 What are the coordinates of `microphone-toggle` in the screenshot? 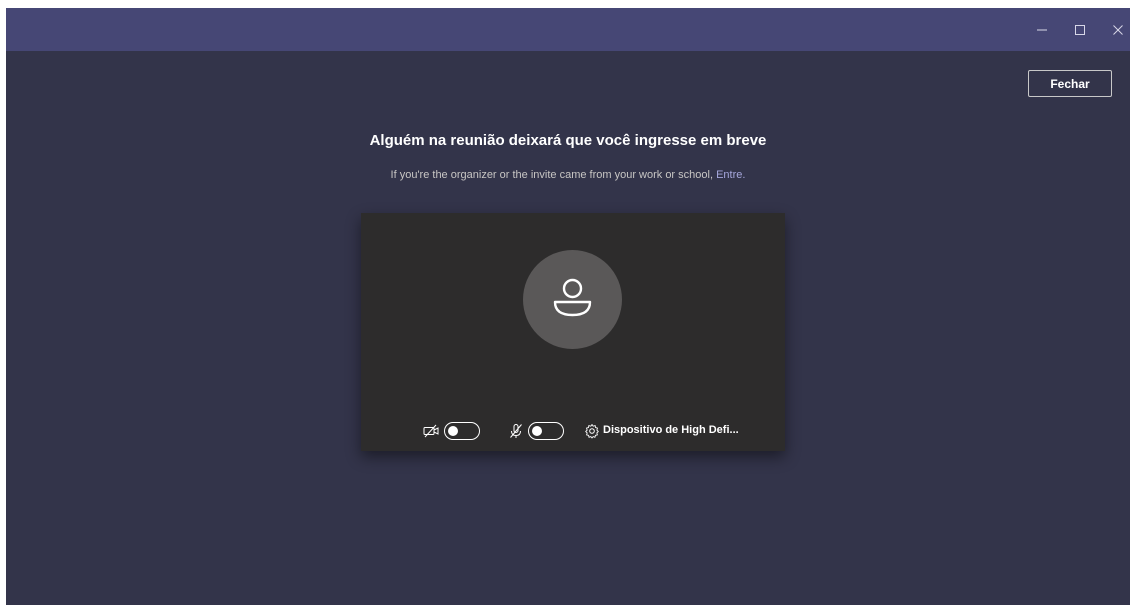 It's located at (546, 431).